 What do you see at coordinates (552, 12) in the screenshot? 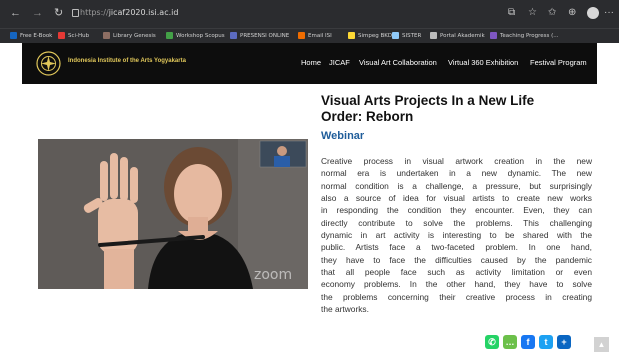
I see `favorites-icon: ✩` at bounding box center [552, 12].